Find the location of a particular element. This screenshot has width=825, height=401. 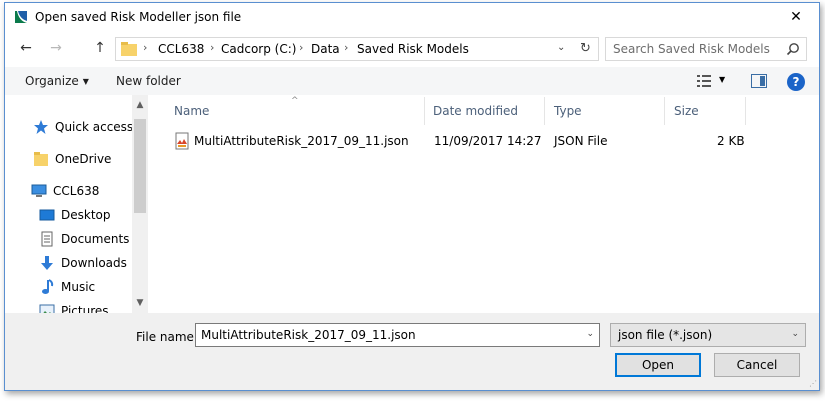

sidebar-item-documents: Documents is located at coordinates (84, 239).